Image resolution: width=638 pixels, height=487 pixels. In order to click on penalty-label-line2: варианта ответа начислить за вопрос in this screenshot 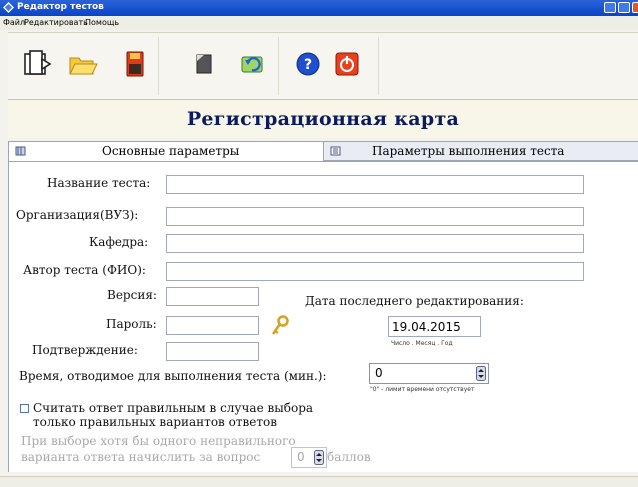, I will do `click(141, 457)`.